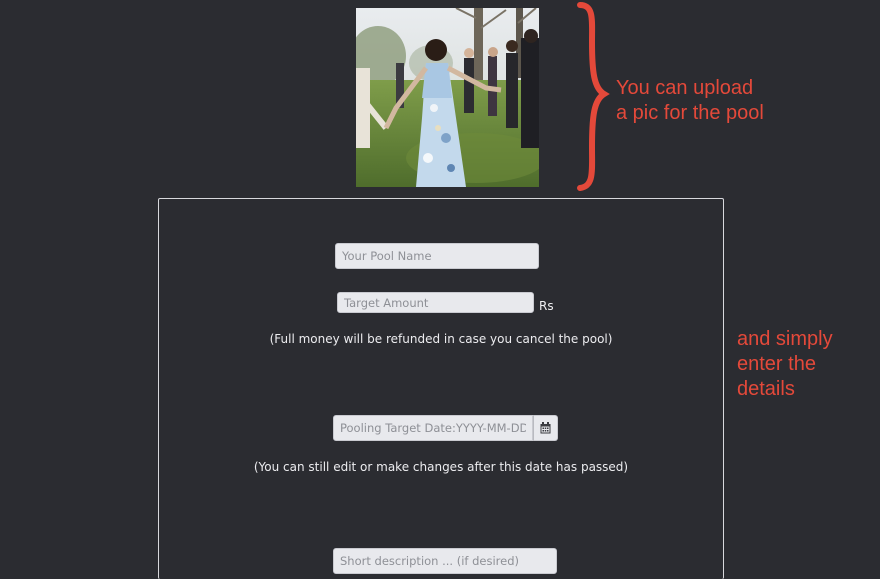 This screenshot has height=579, width=880. I want to click on details-annotation: and simply enter the details, so click(785, 364).